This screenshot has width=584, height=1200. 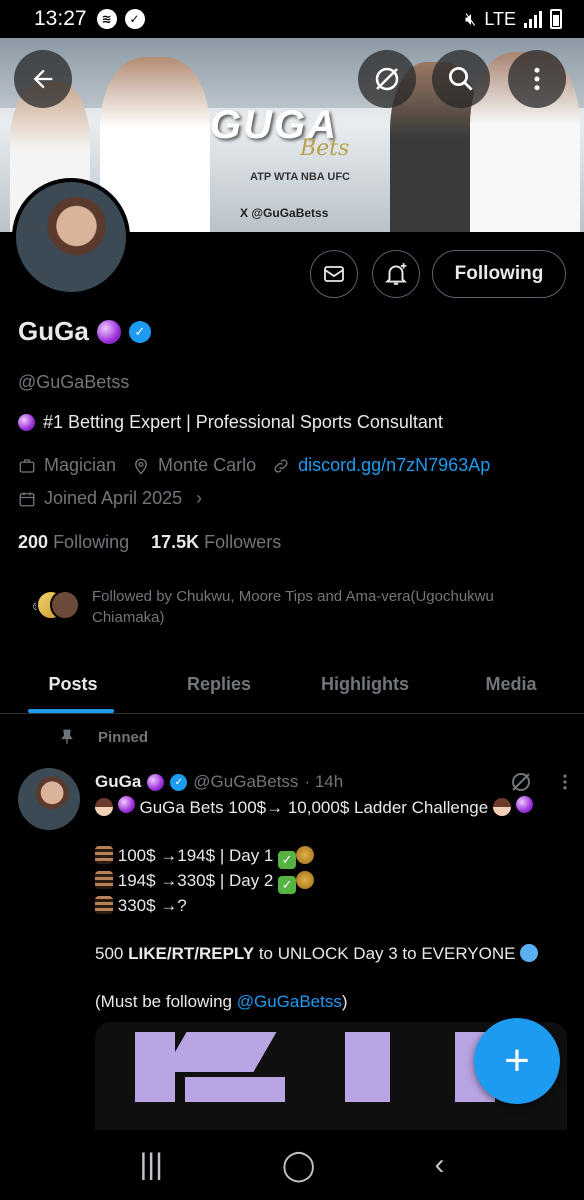 I want to click on mention-link: @GuGaBetss, so click(x=289, y=1001).